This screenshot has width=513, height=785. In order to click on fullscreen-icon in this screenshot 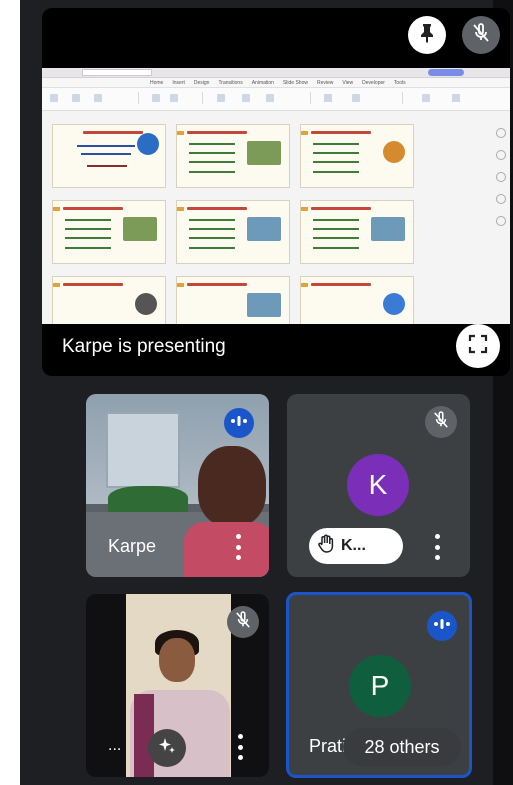, I will do `click(478, 346)`.